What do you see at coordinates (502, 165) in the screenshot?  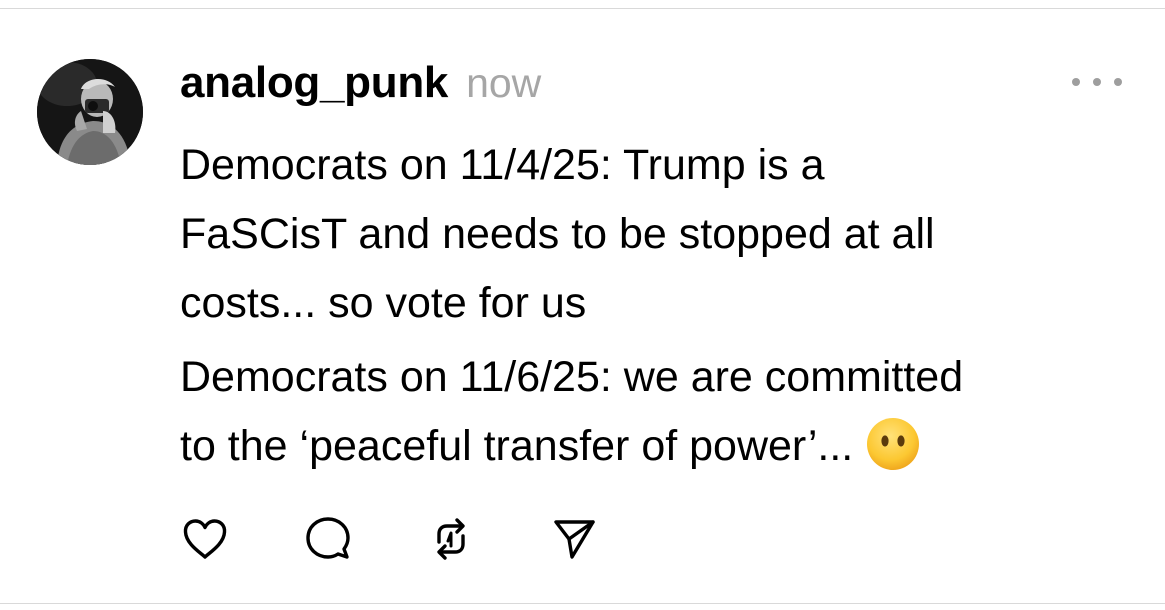 I see `post-line: Democrats on 11/4/25: Trump is a` at bounding box center [502, 165].